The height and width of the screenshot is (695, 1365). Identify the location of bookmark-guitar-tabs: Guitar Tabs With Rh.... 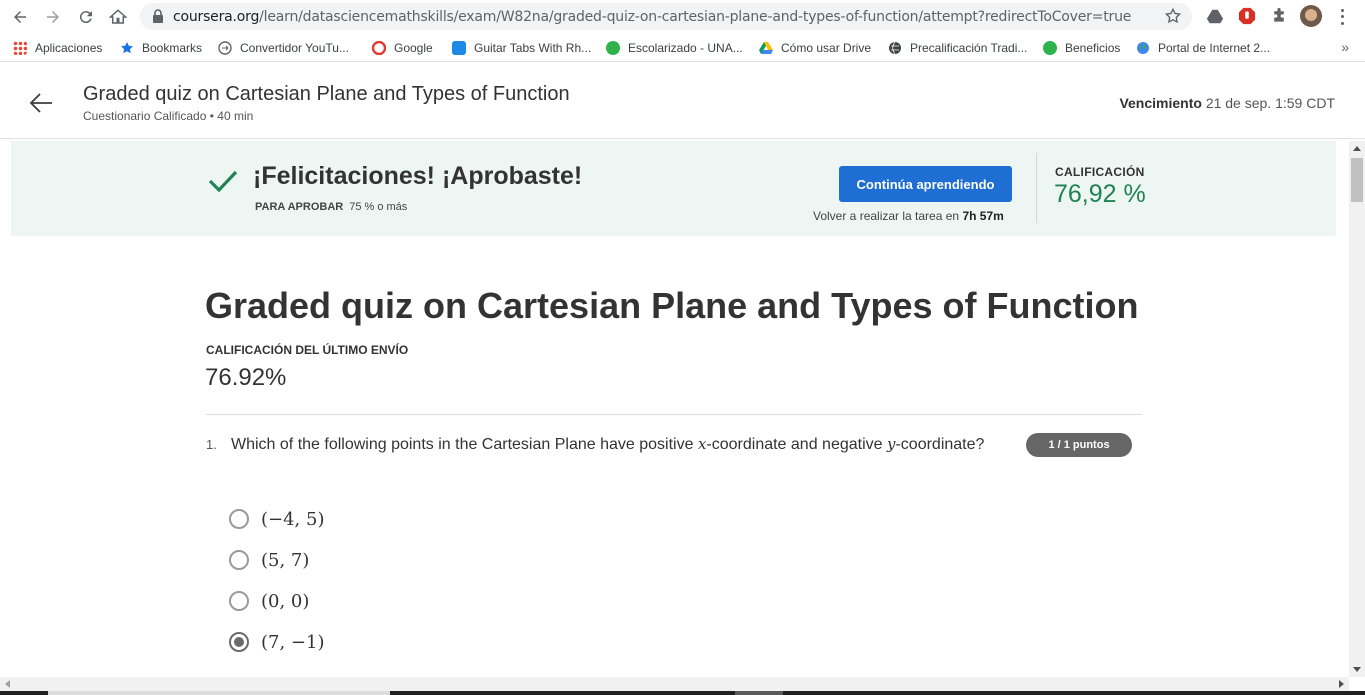
(521, 48).